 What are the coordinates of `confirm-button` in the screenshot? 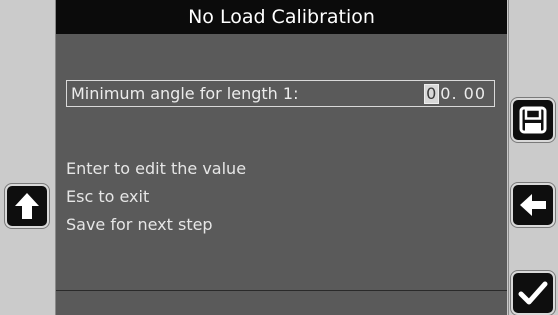 It's located at (533, 293).